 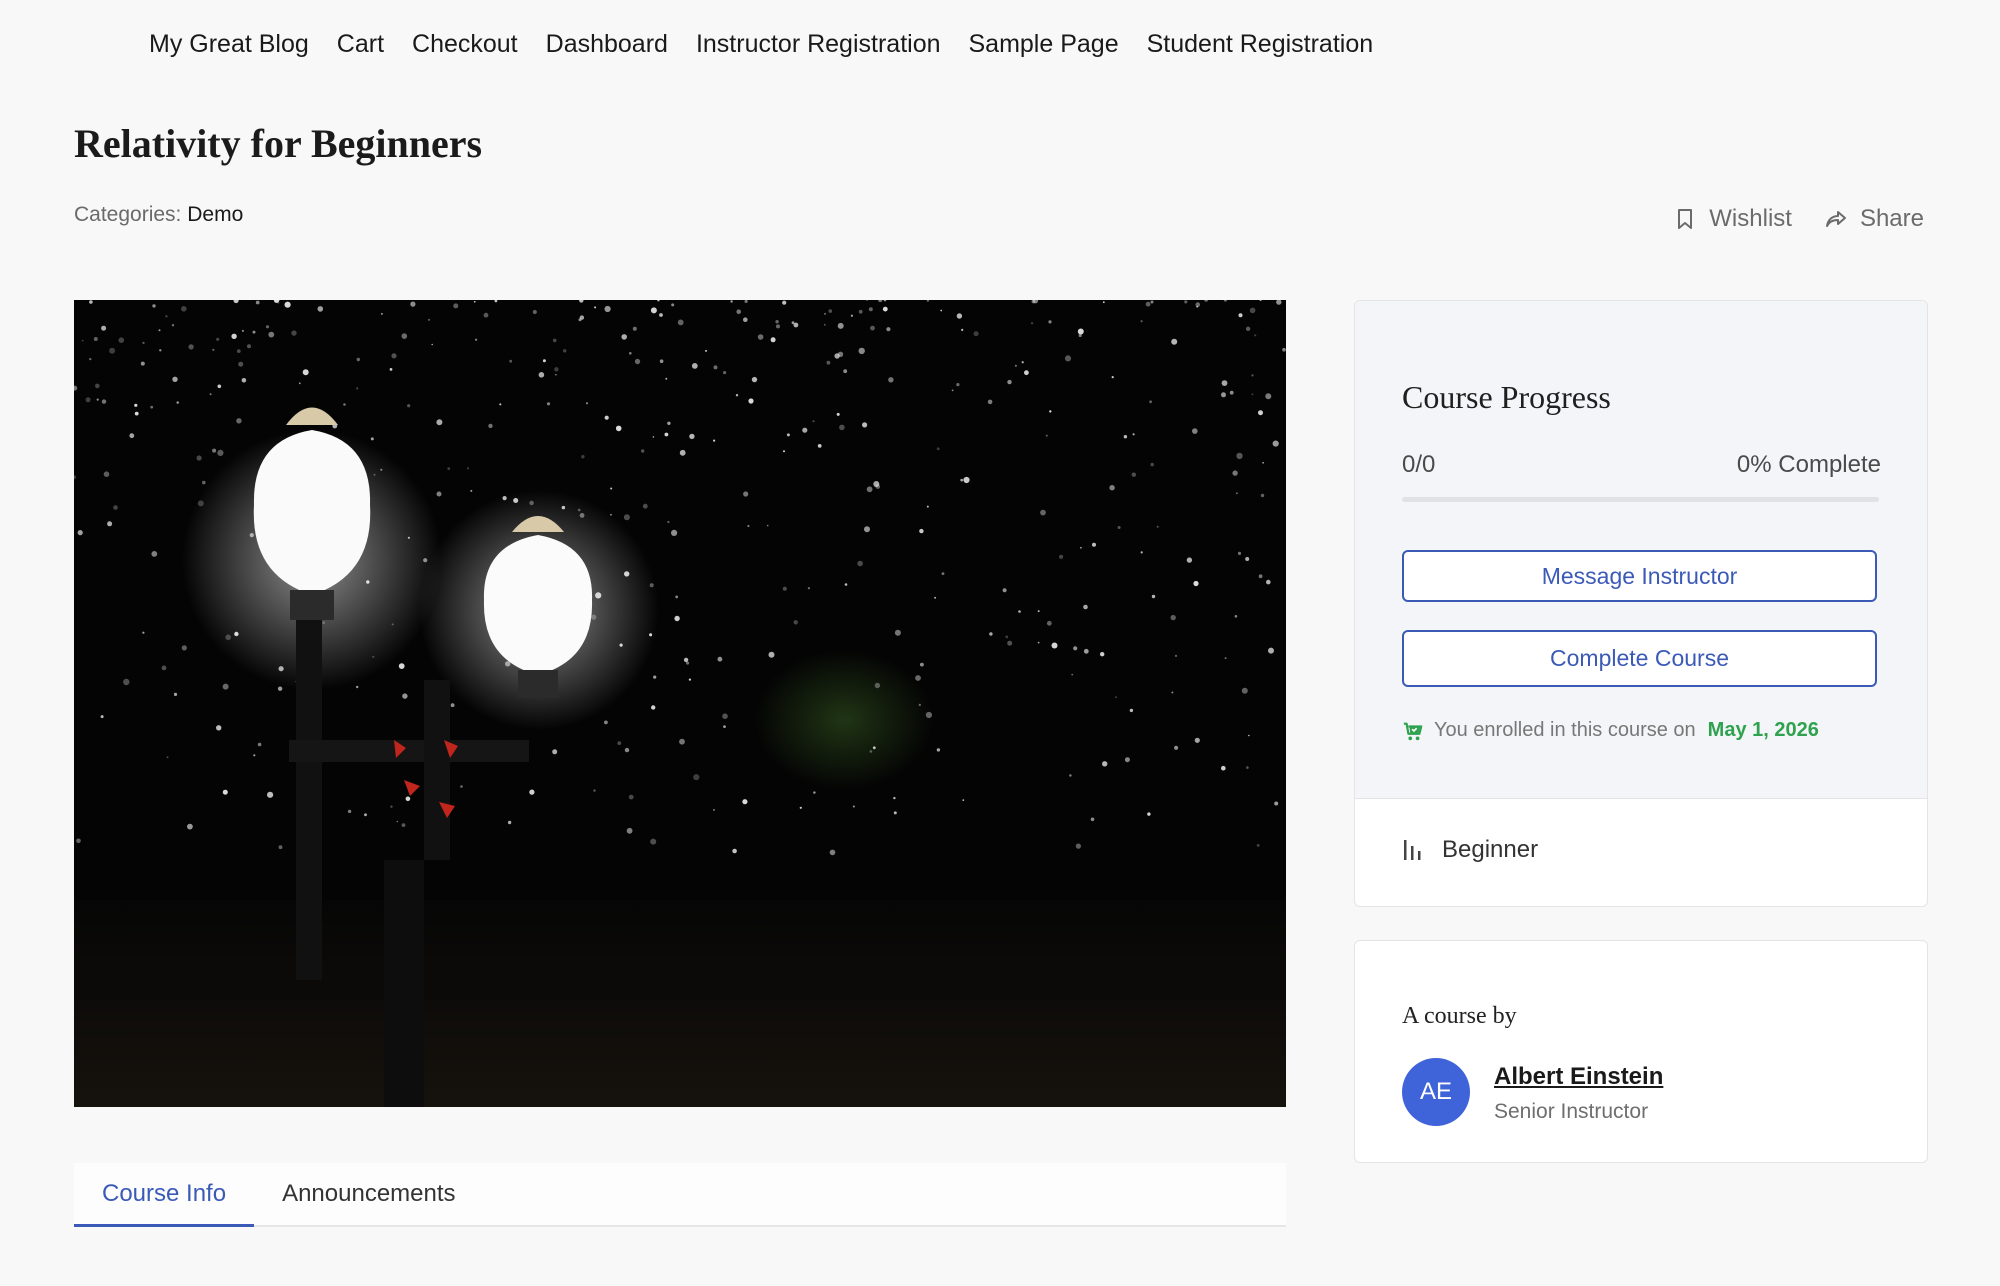 What do you see at coordinates (229, 44) in the screenshot?
I see `nav-item-my-great-blog: My Great Blog` at bounding box center [229, 44].